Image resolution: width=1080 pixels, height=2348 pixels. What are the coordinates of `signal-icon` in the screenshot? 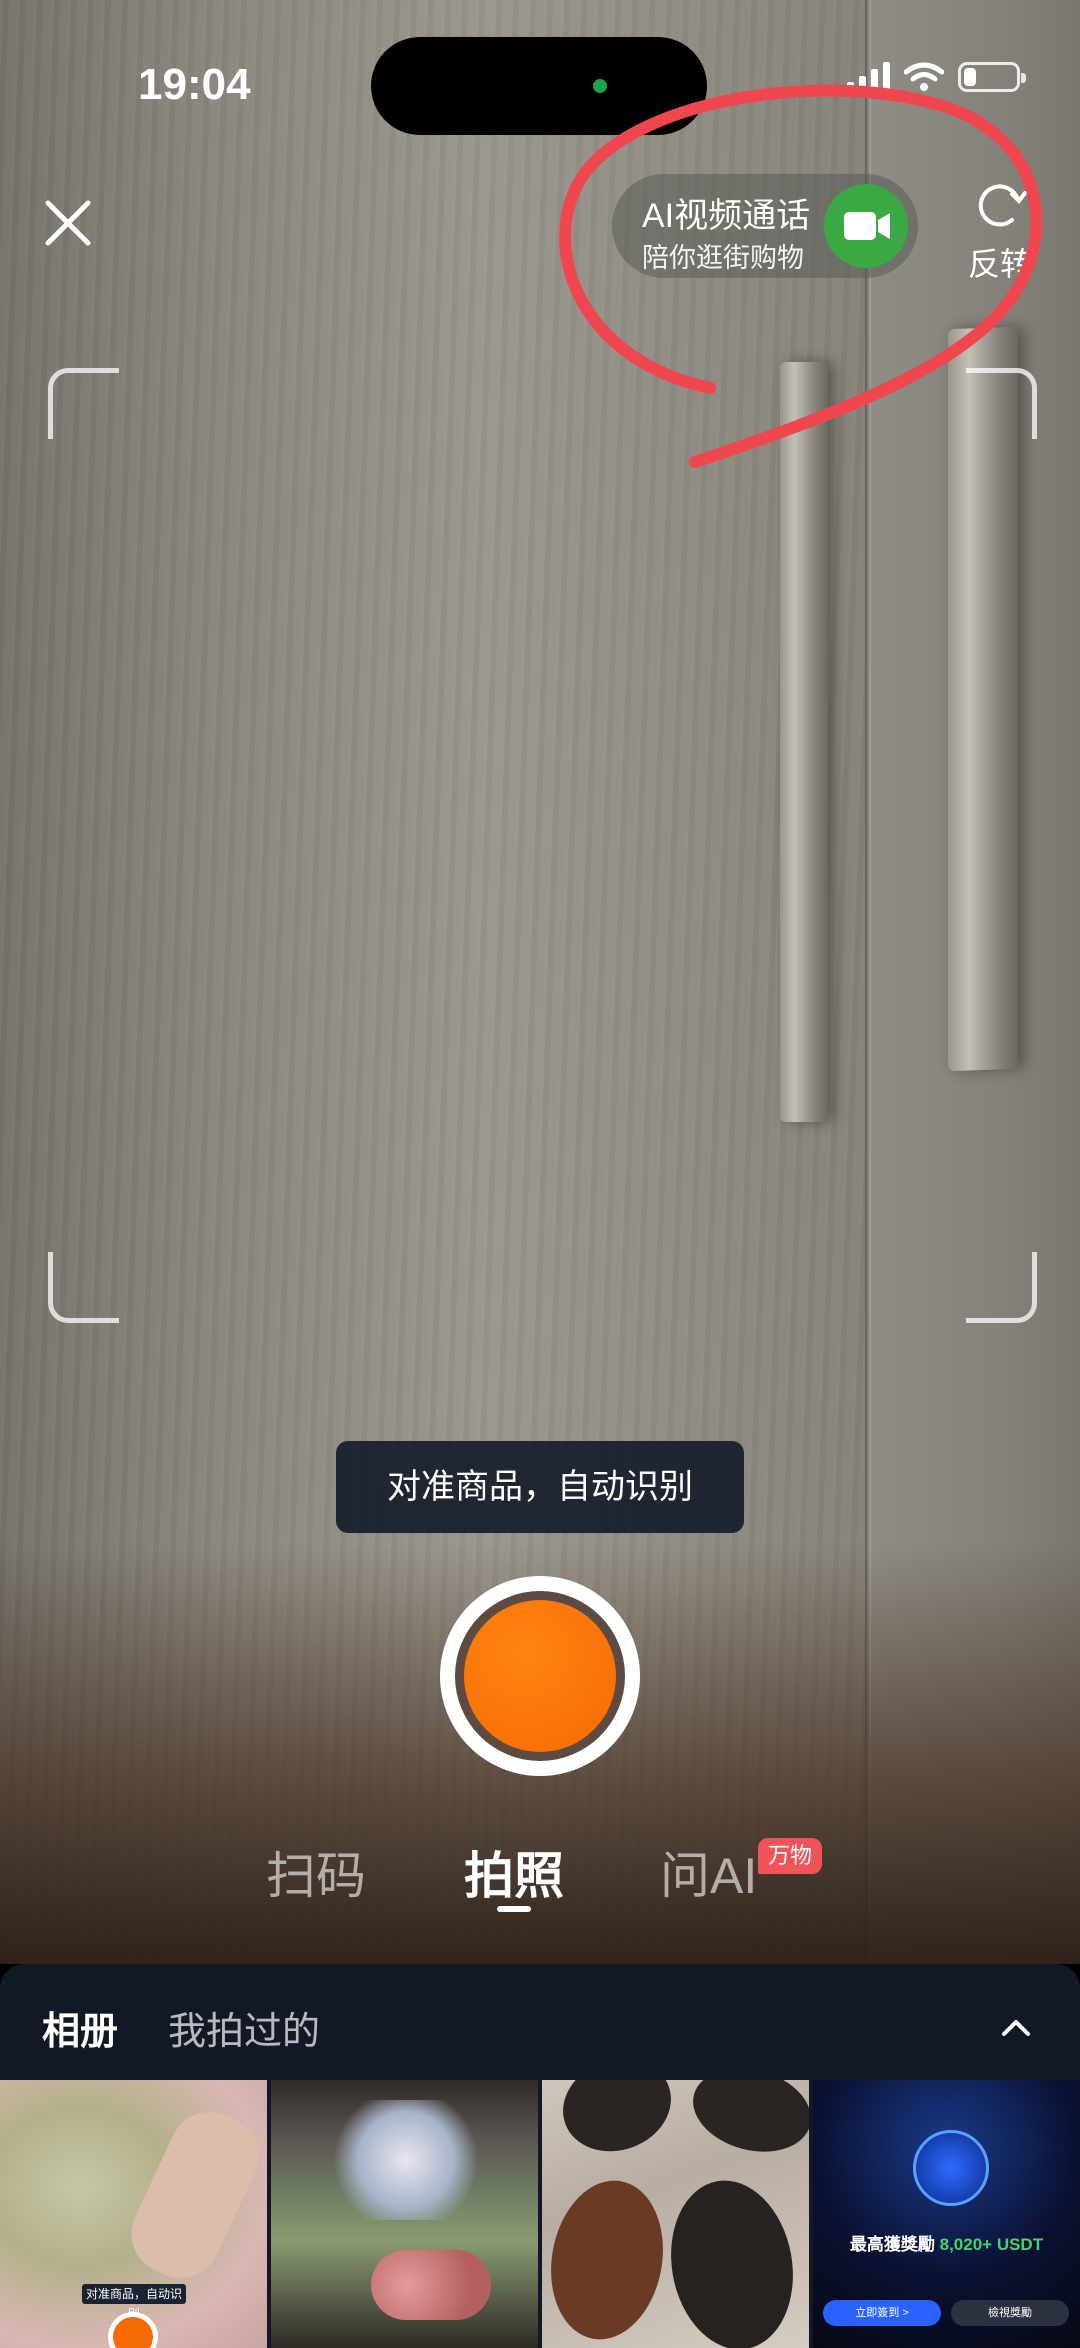 It's located at (868, 77).